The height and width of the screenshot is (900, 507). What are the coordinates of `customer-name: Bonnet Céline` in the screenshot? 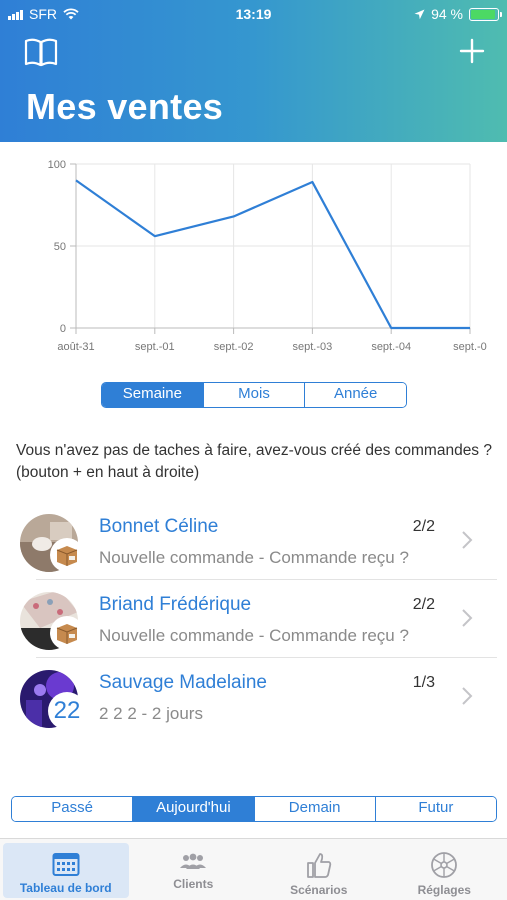 It's located at (159, 526).